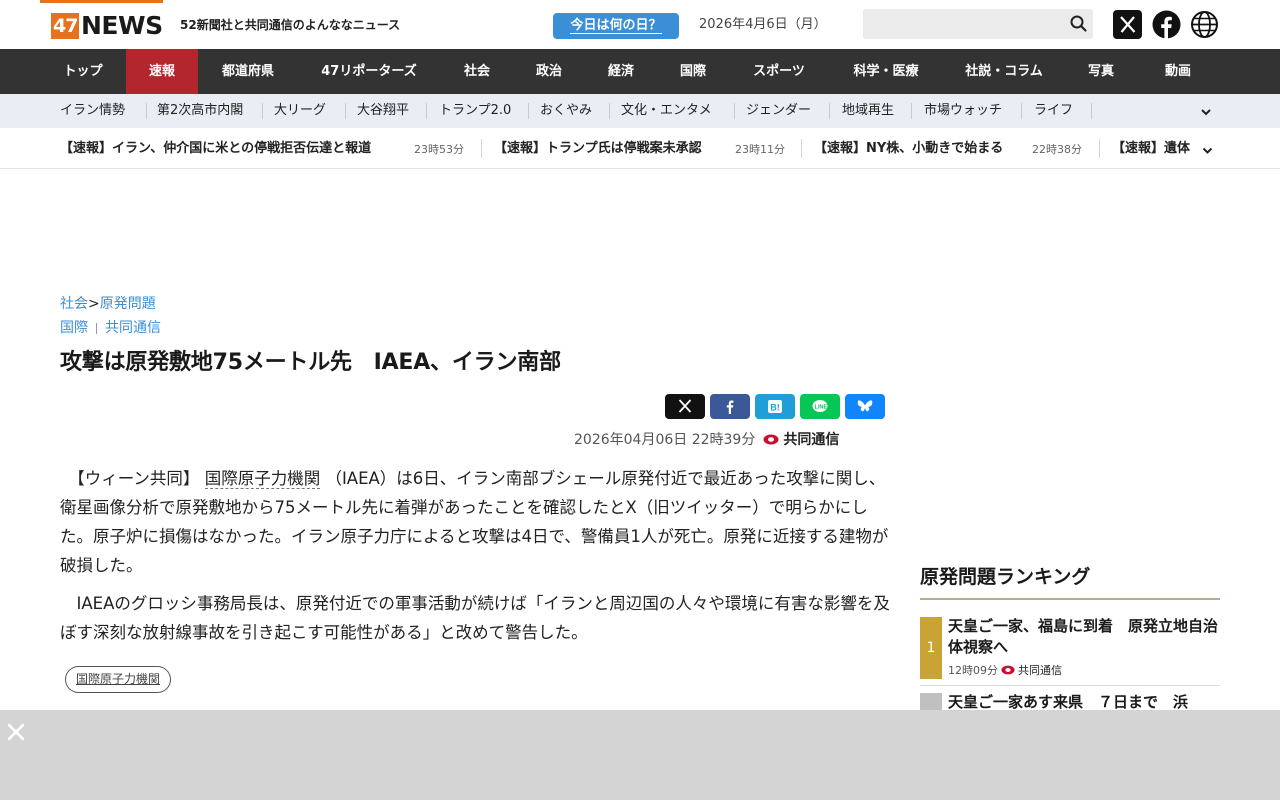  What do you see at coordinates (200, 111) in the screenshot?
I see `topic-item: 第2次高市内閣` at bounding box center [200, 111].